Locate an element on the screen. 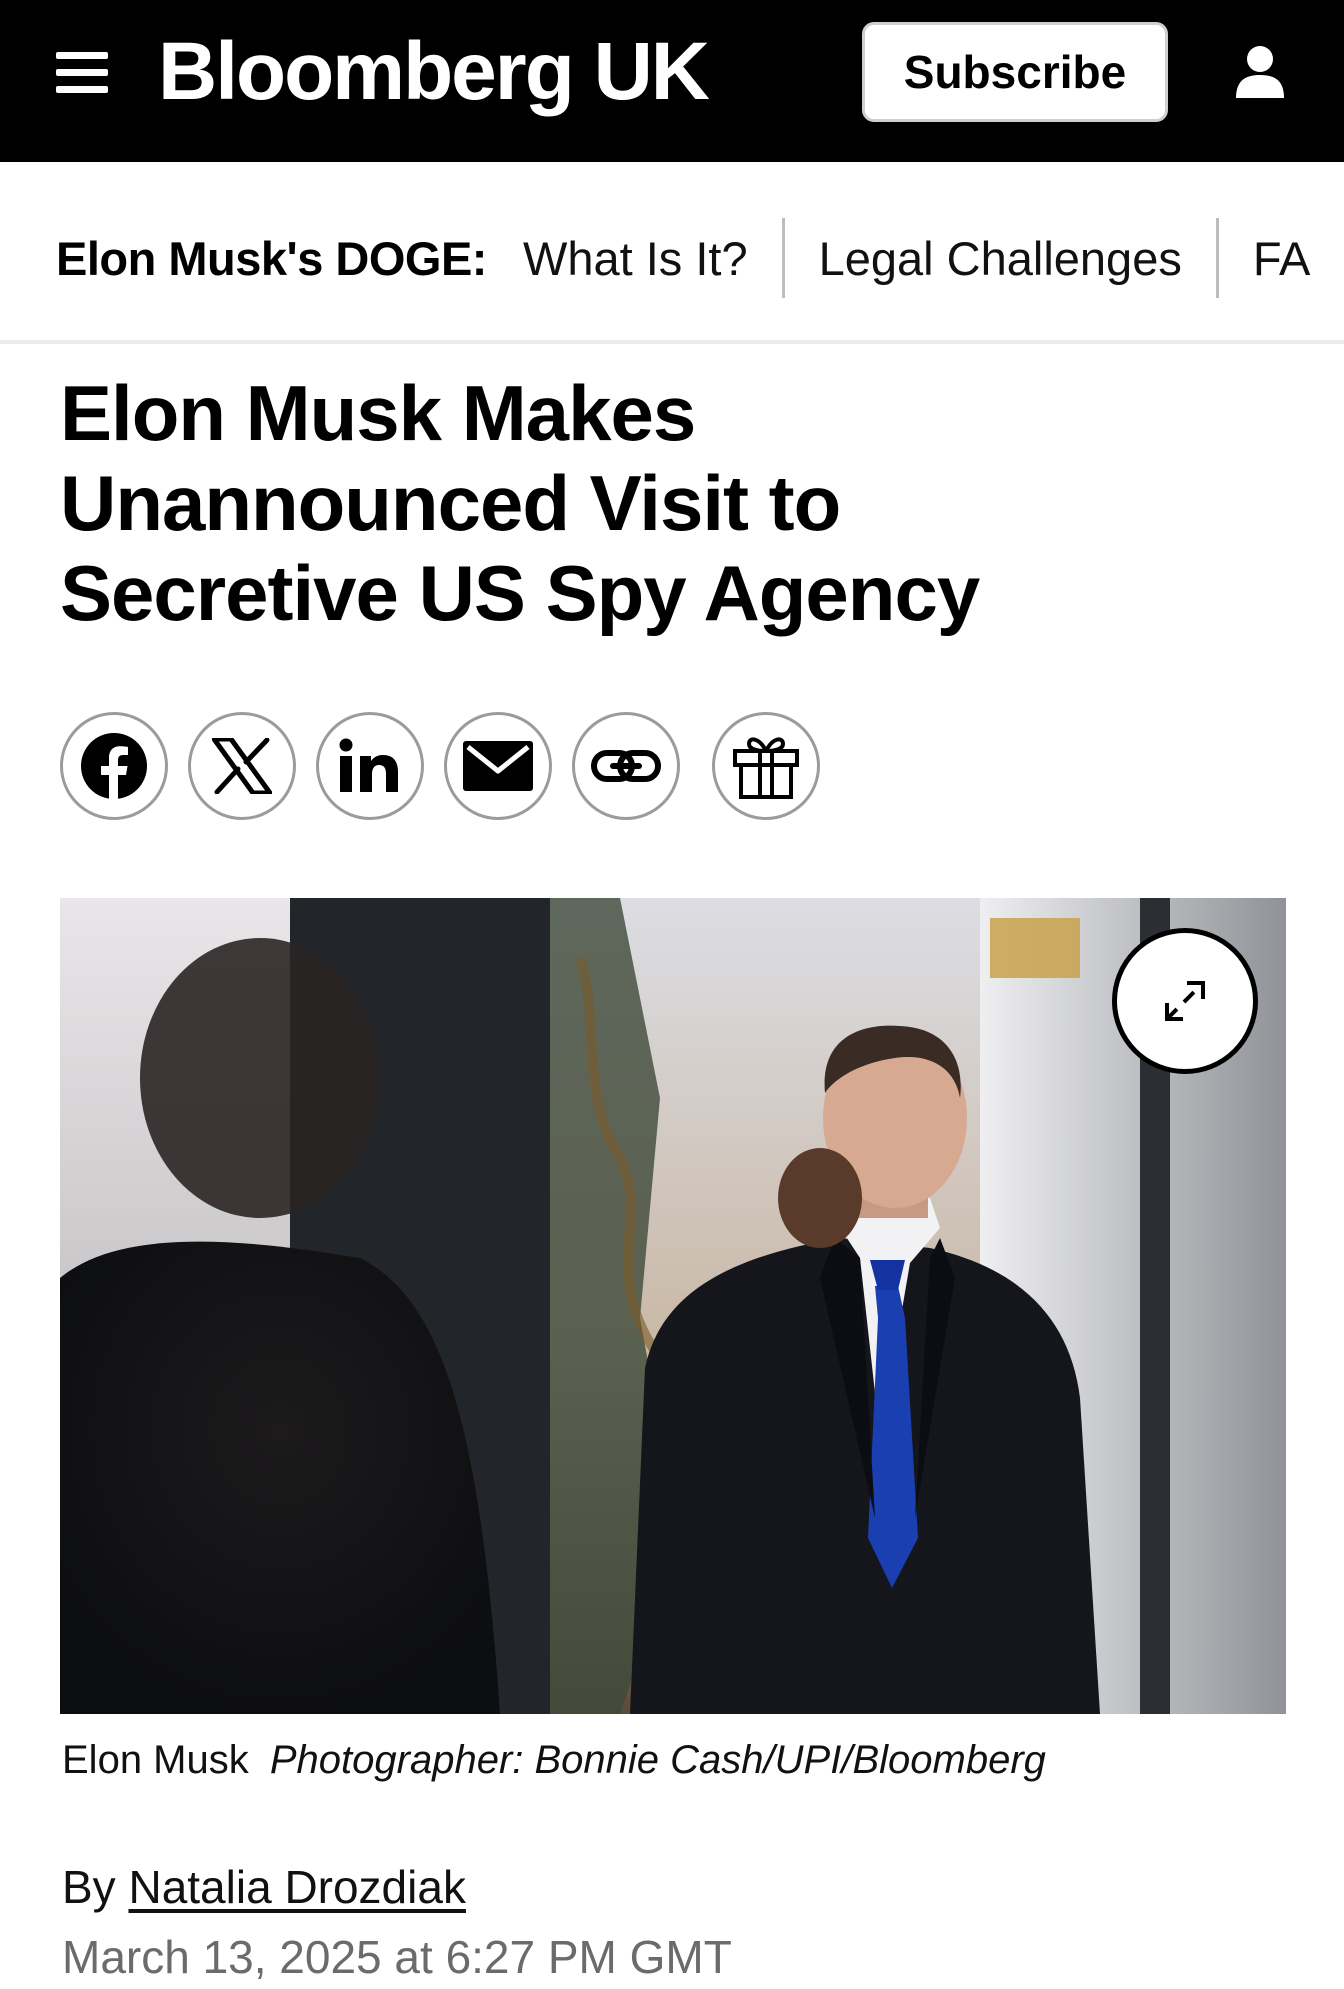 The height and width of the screenshot is (1989, 1344). share-email-button is located at coordinates (498, 766).